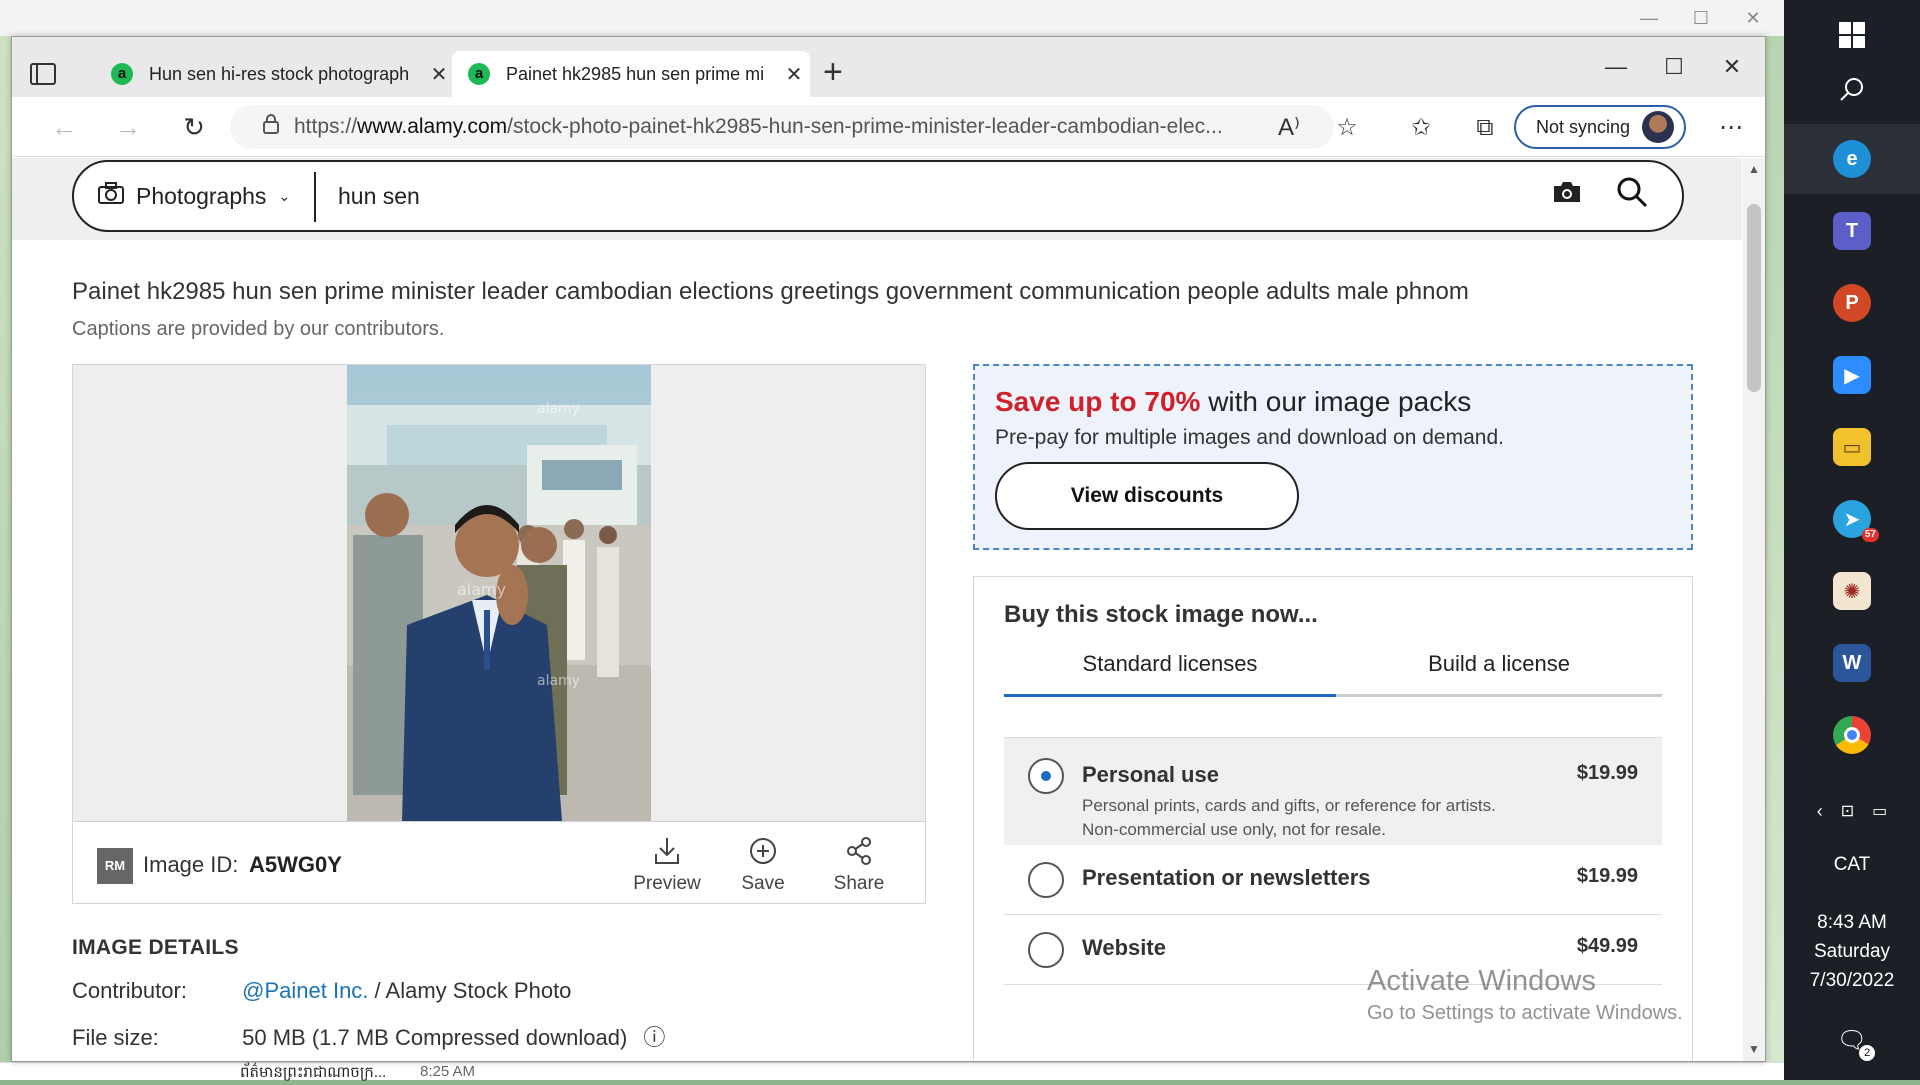  Describe the element at coordinates (275, 74) in the screenshot. I see `tab-hun-sen-search: a Hun sen hi-res stock photograph ✕` at that location.